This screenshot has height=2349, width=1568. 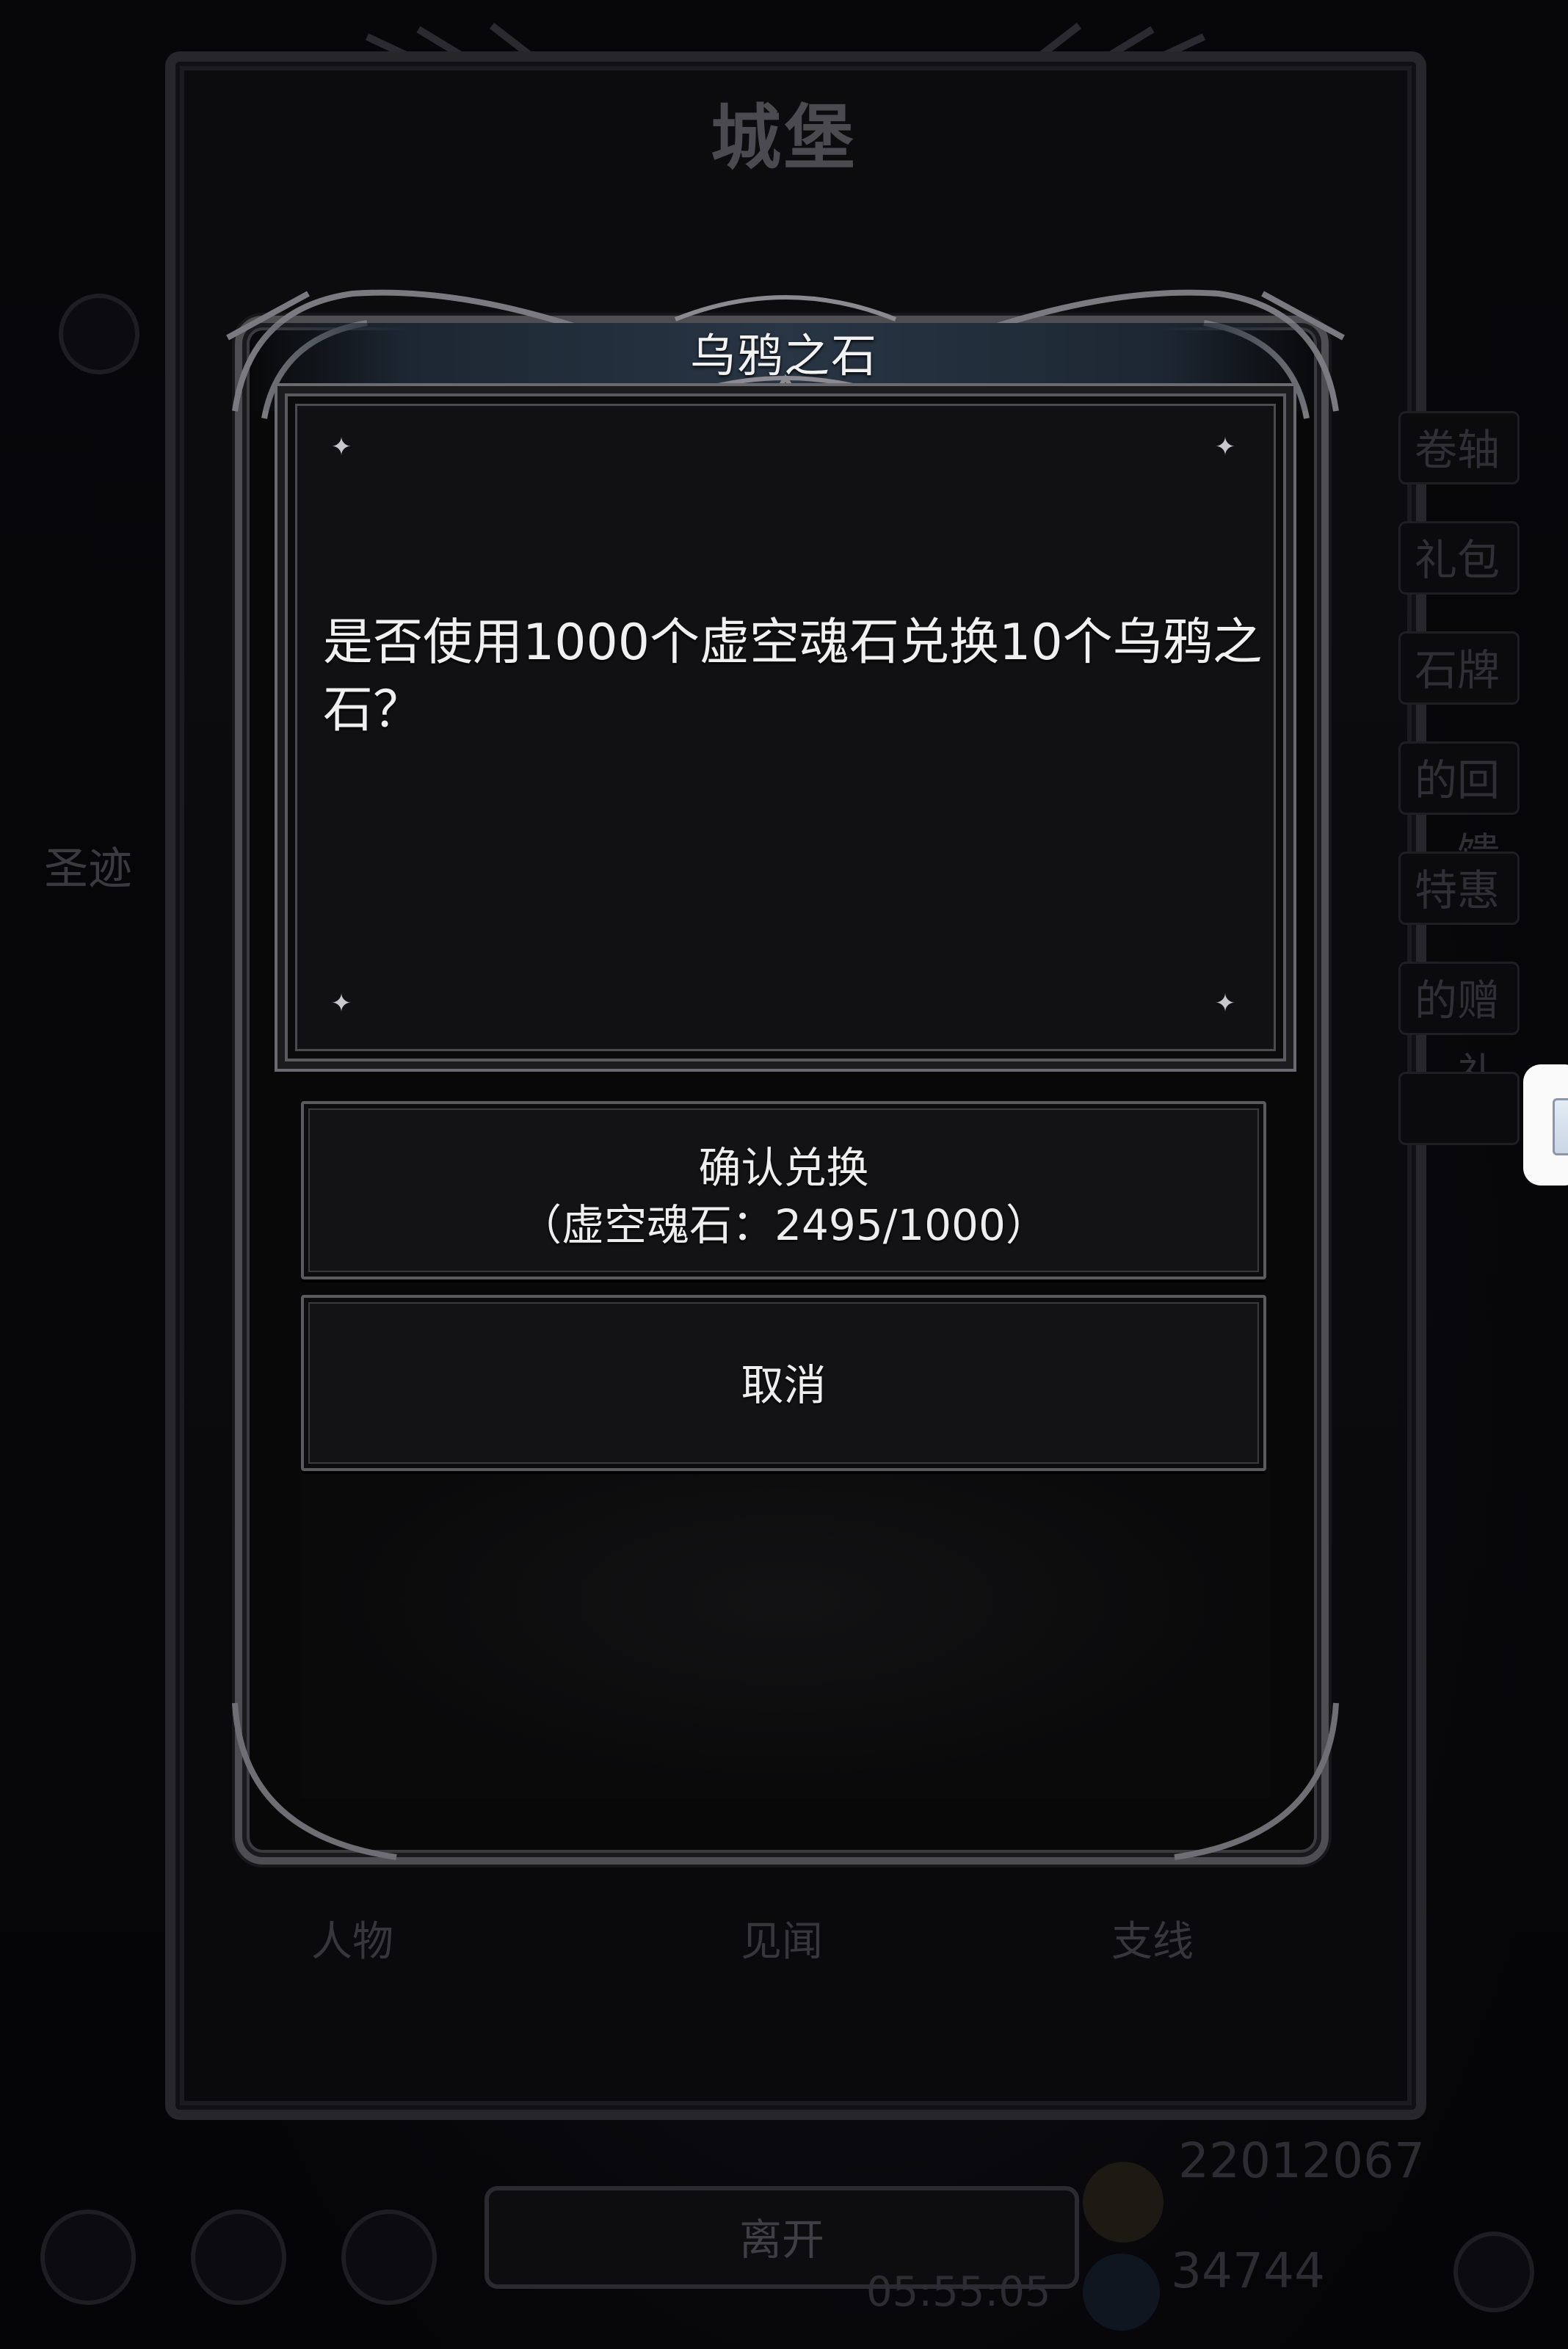 I want to click on tab-stories: 见闻, so click(x=782, y=1938).